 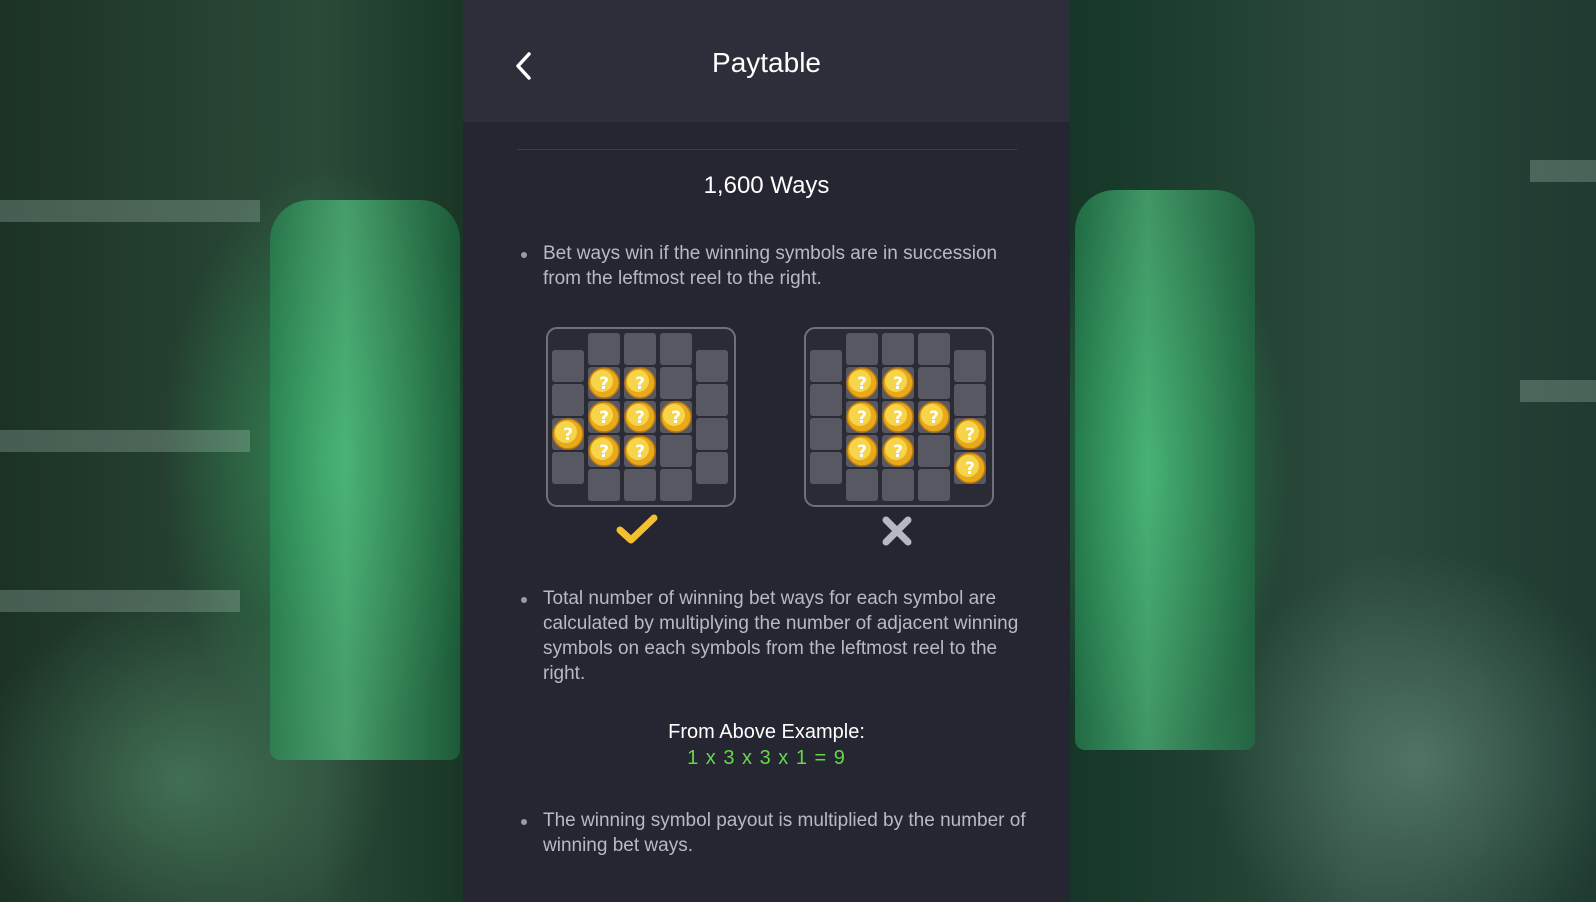 I want to click on reel-grid: ????????, so click(x=641, y=417).